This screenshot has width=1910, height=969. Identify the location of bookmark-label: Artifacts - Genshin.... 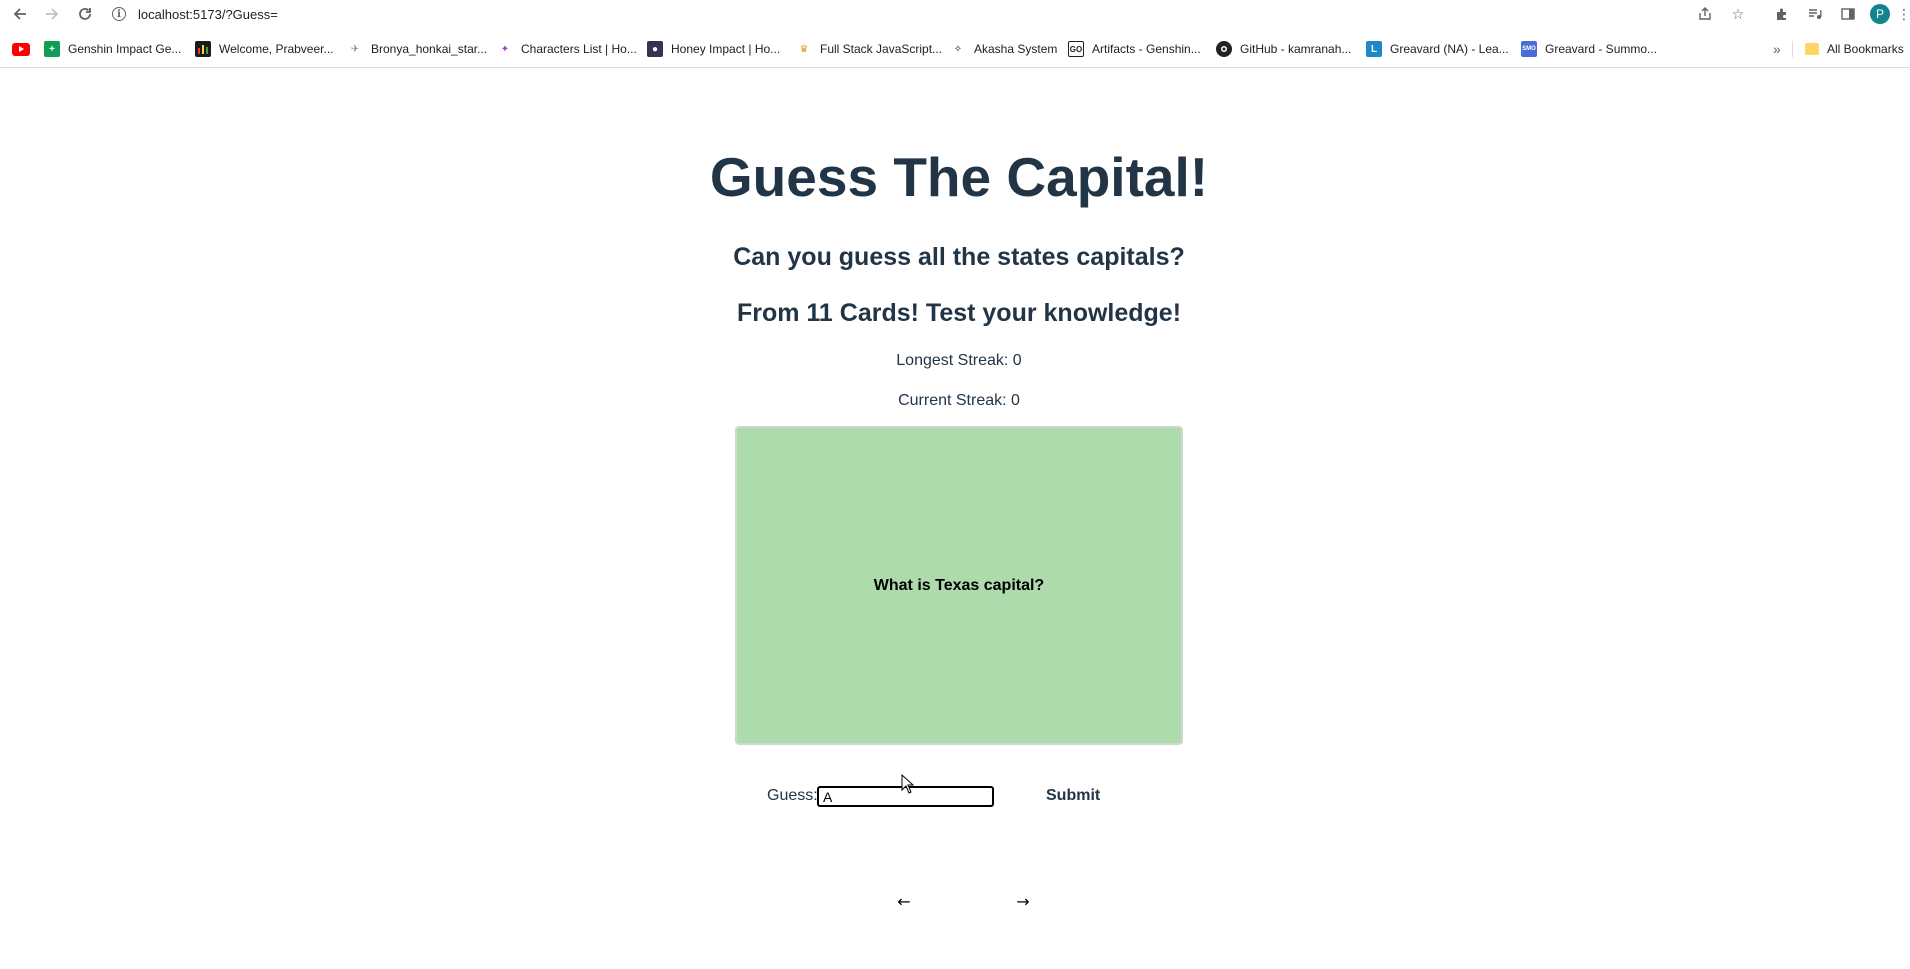
(1146, 49).